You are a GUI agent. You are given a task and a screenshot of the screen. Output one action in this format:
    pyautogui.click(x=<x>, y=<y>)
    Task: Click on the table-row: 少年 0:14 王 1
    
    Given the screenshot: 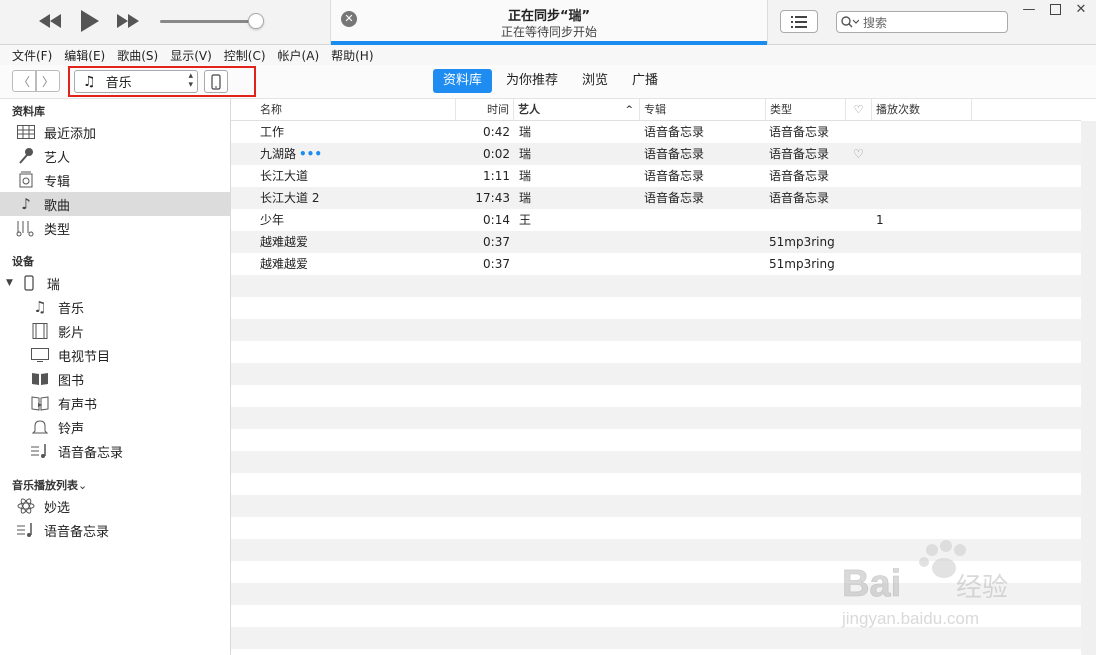 What is the action you would take?
    pyautogui.click(x=656, y=220)
    